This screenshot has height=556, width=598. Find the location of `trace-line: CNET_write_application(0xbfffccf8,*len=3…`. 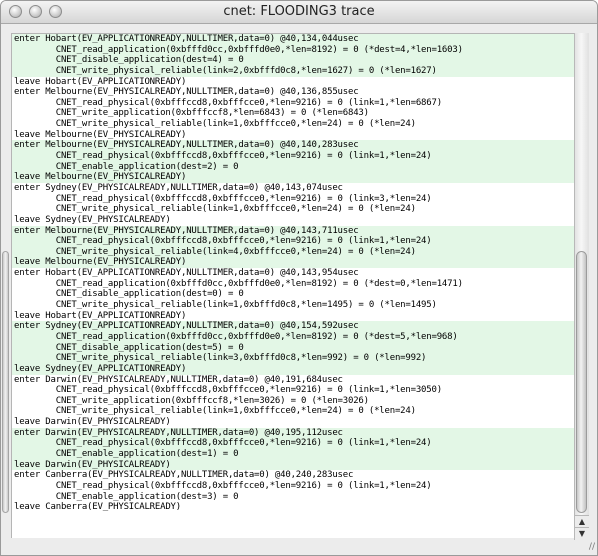

trace-line: CNET_write_application(0xbfffccf8,*len=3… is located at coordinates (191, 400).